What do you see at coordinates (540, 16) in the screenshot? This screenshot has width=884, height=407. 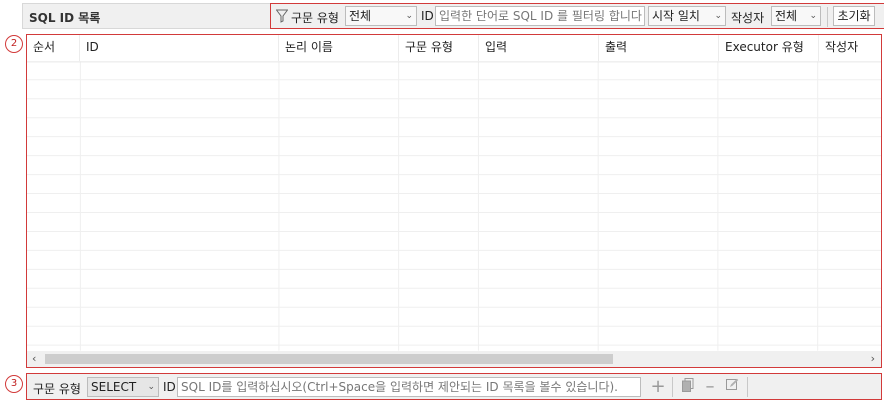 I see `id-filter-input` at bounding box center [540, 16].